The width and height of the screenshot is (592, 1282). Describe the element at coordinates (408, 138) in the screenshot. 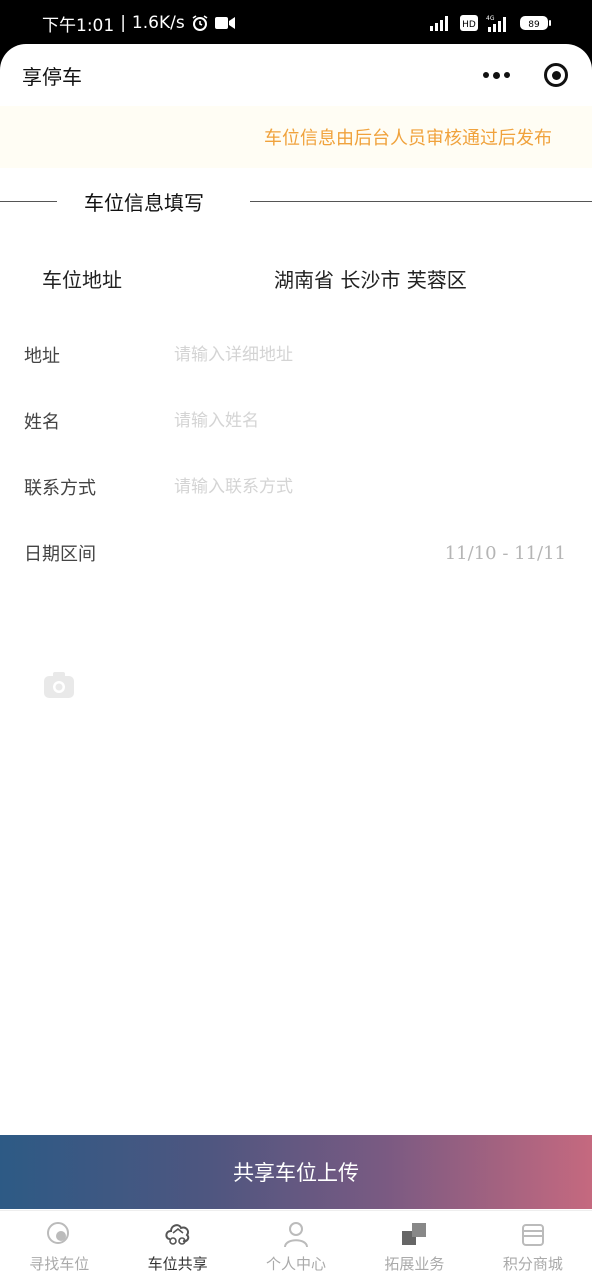

I see `notice-text: 车位信息由后台人员审核通过后发布` at that location.